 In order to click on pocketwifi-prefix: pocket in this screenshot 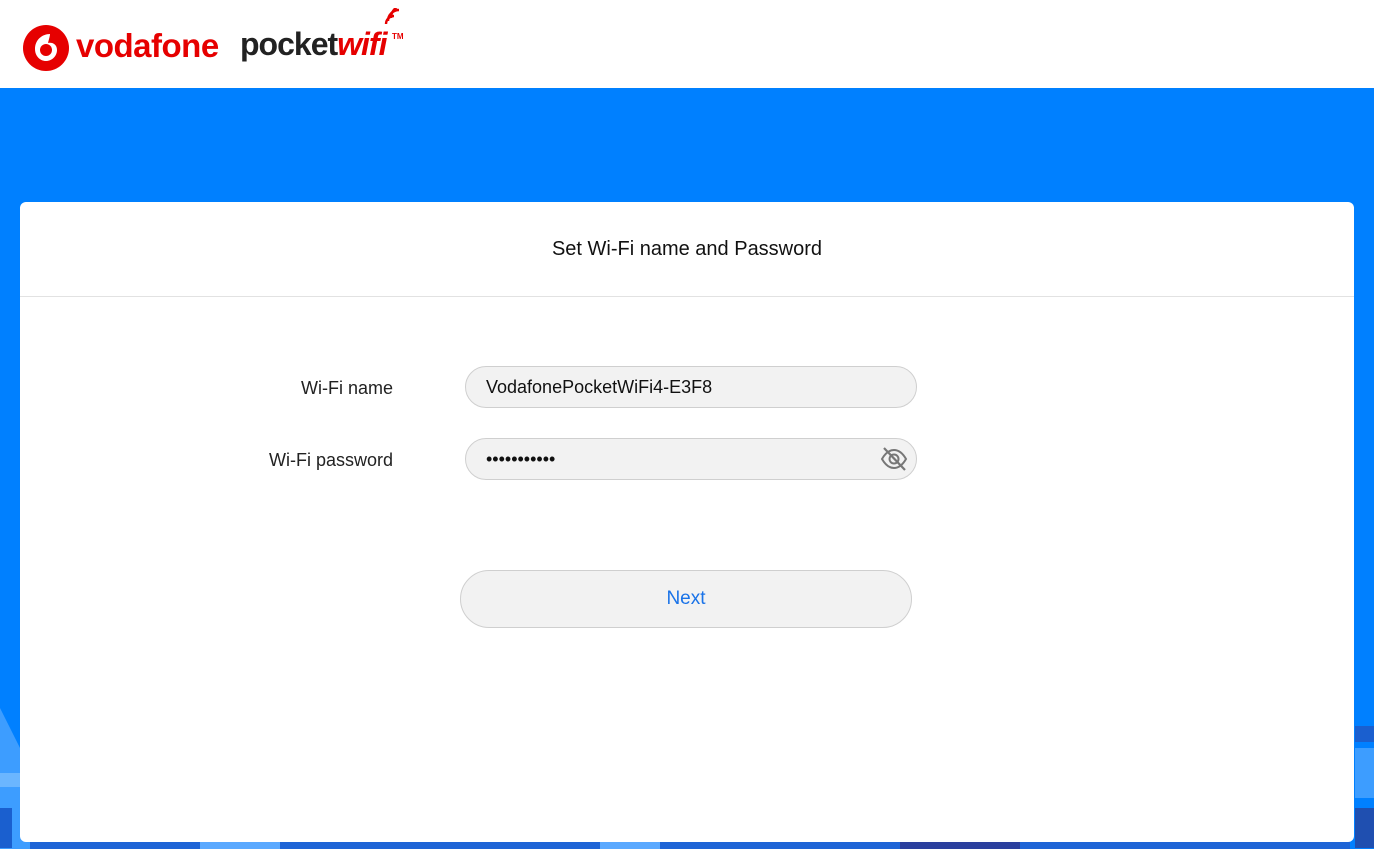, I will do `click(289, 44)`.